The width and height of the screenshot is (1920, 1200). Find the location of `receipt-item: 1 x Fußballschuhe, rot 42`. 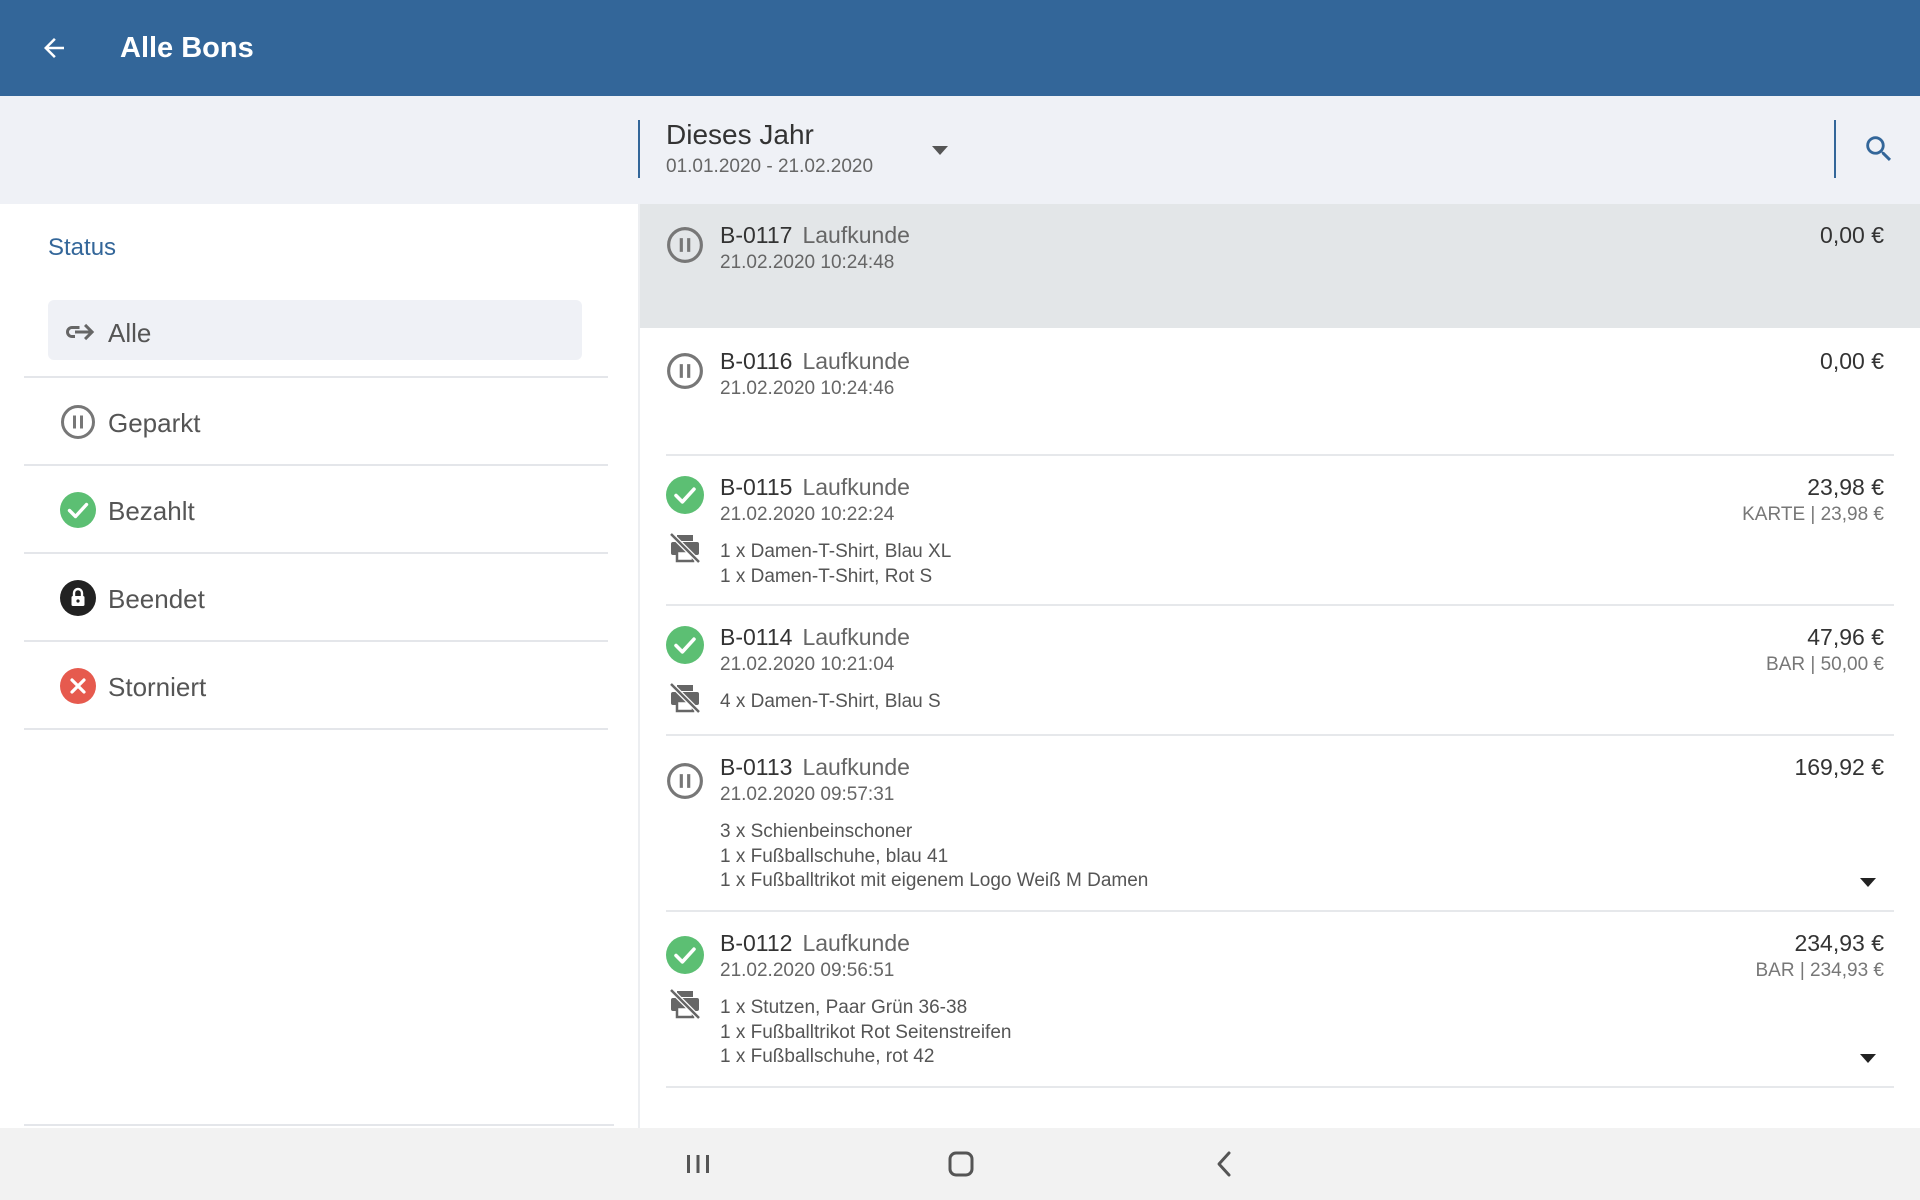

receipt-item: 1 x Fußballschuhe, rot 42 is located at coordinates (827, 1056).